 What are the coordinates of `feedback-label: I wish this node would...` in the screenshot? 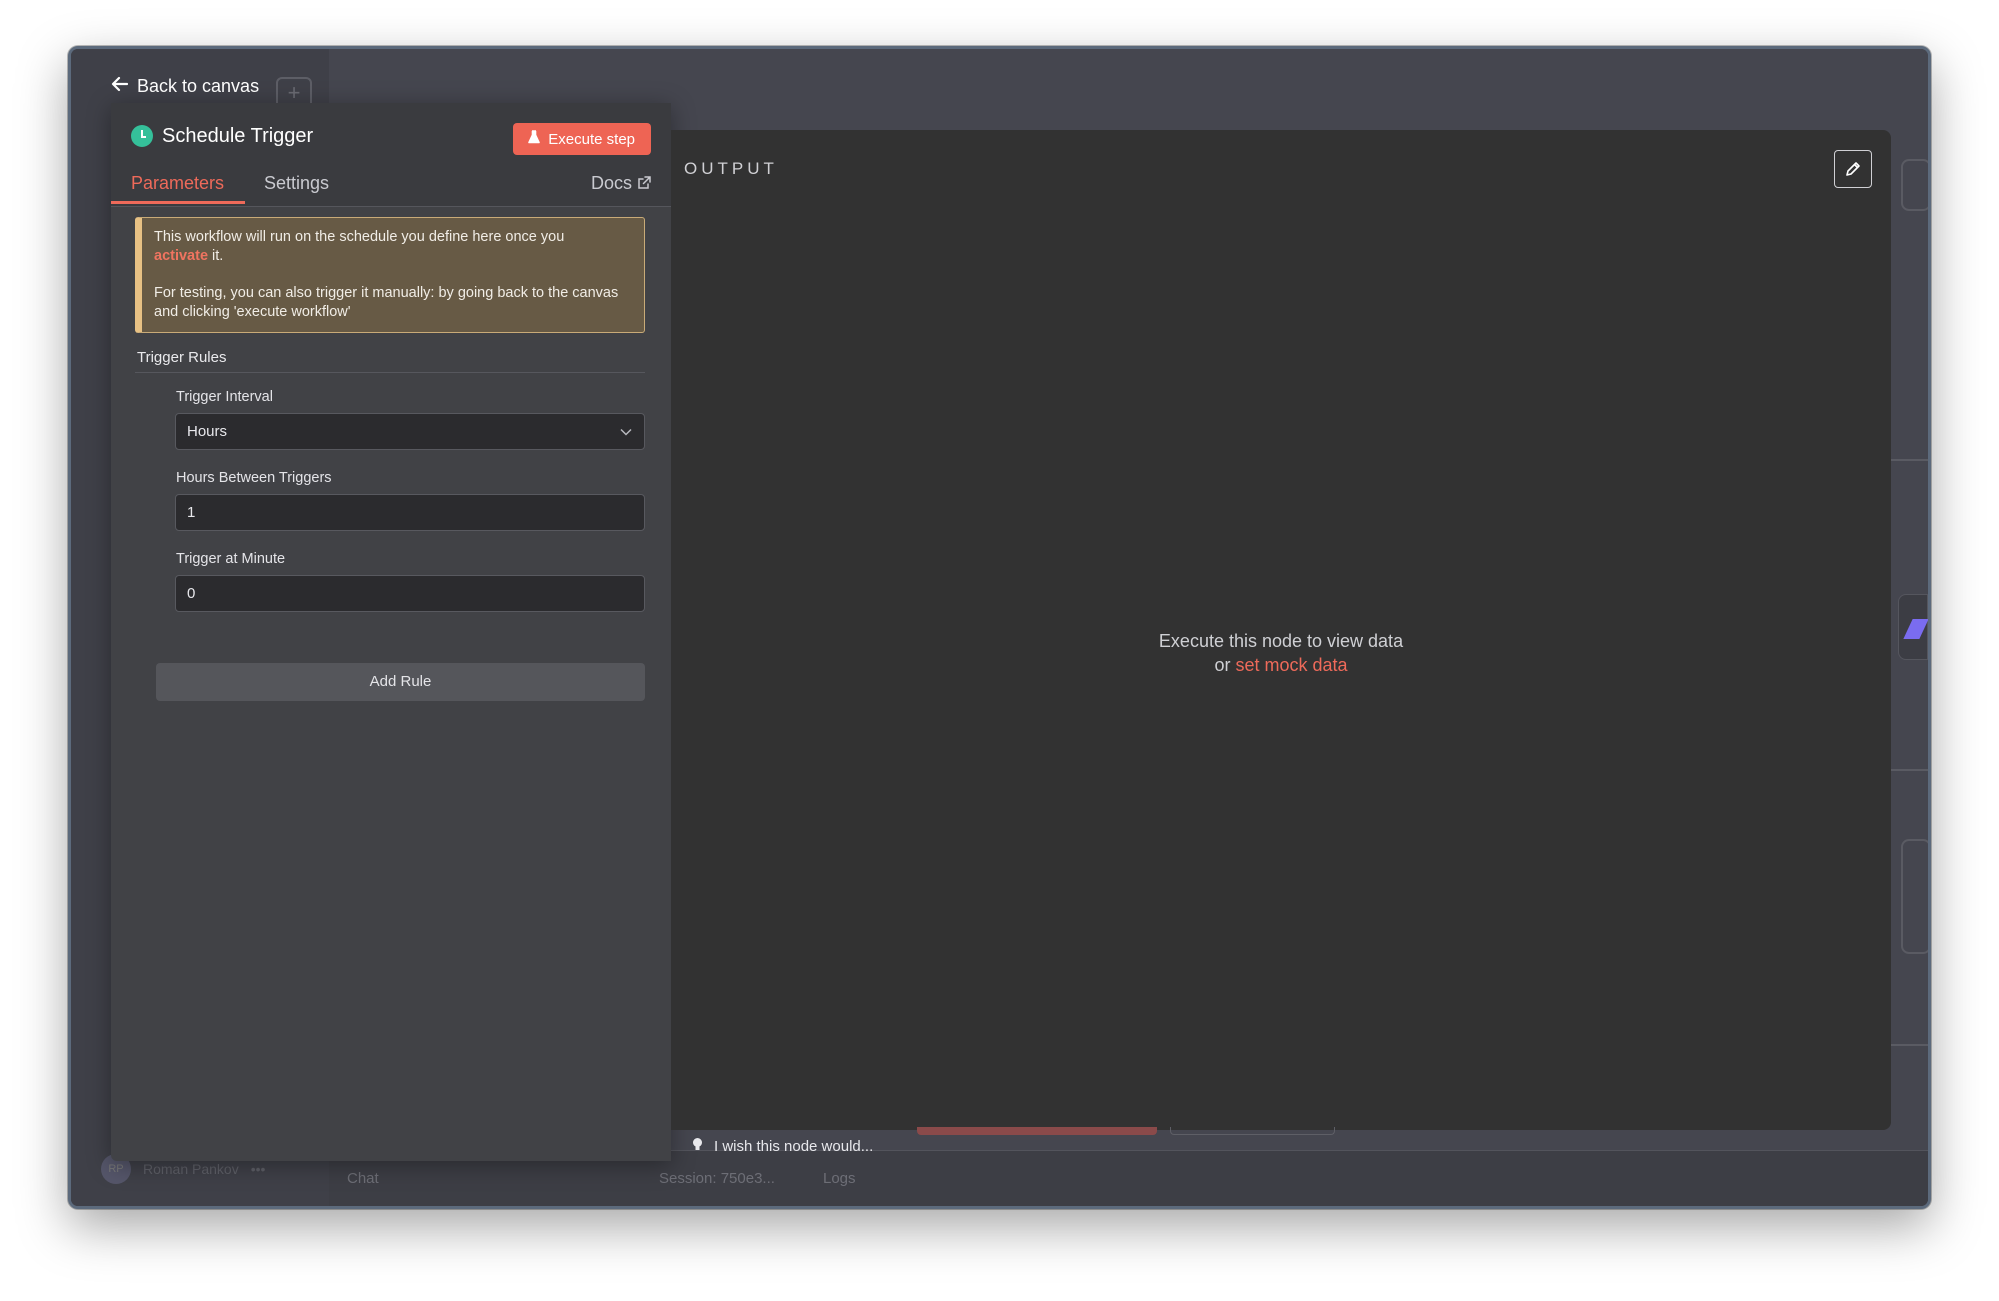 It's located at (794, 1146).